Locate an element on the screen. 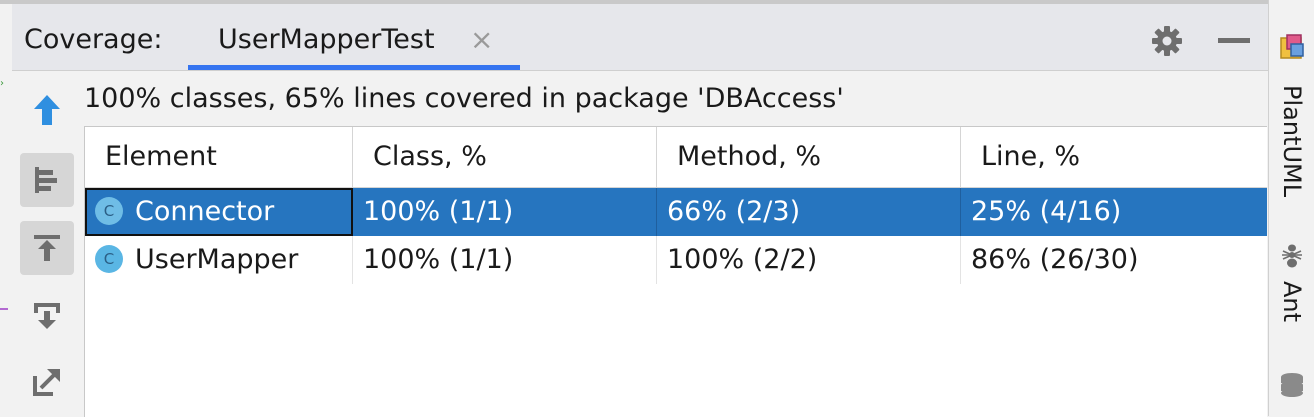 This screenshot has width=1314, height=417. export-icon is located at coordinates (46, 382).